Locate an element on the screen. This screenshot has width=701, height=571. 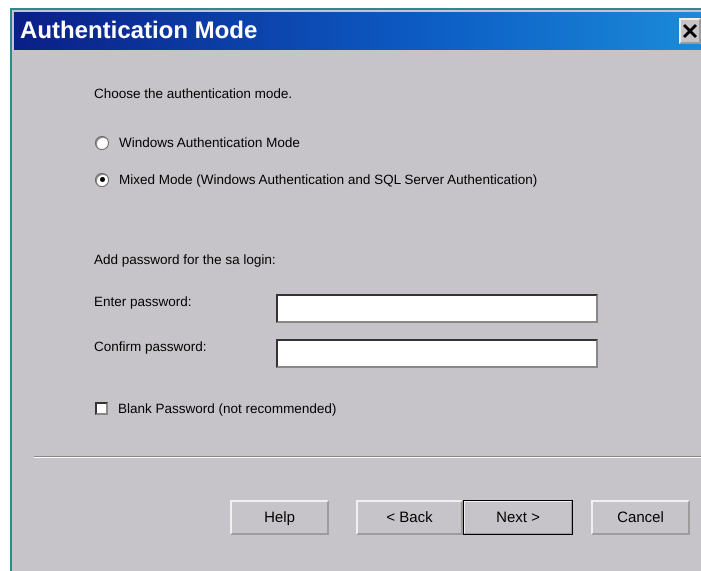
window-title: Authentication Mode is located at coordinates (139, 31).